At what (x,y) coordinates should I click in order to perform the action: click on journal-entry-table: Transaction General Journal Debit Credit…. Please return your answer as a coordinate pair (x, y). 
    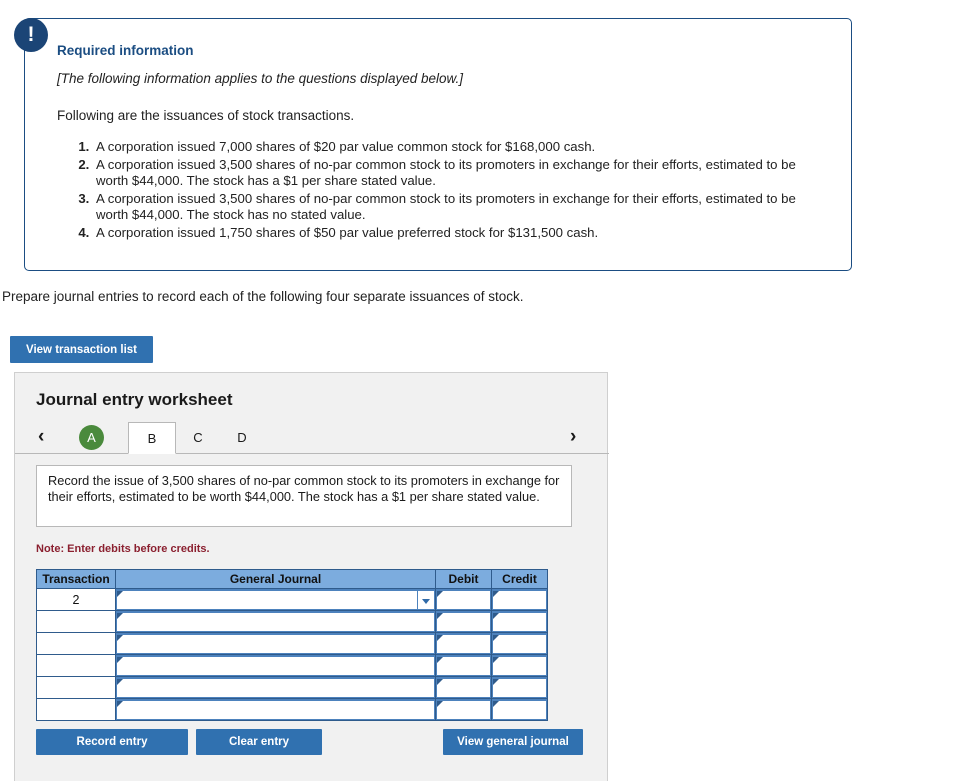
    Looking at the image, I should click on (292, 645).